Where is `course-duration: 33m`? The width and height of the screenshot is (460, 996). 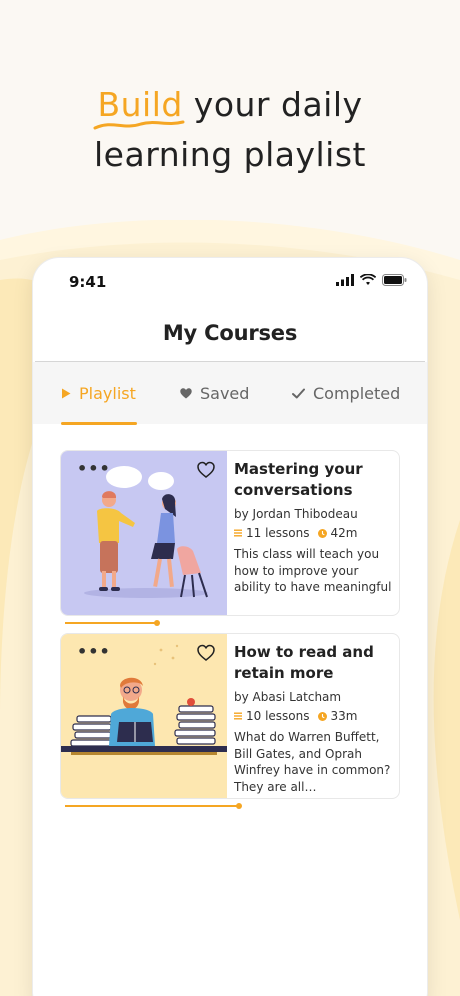 course-duration: 33m is located at coordinates (344, 716).